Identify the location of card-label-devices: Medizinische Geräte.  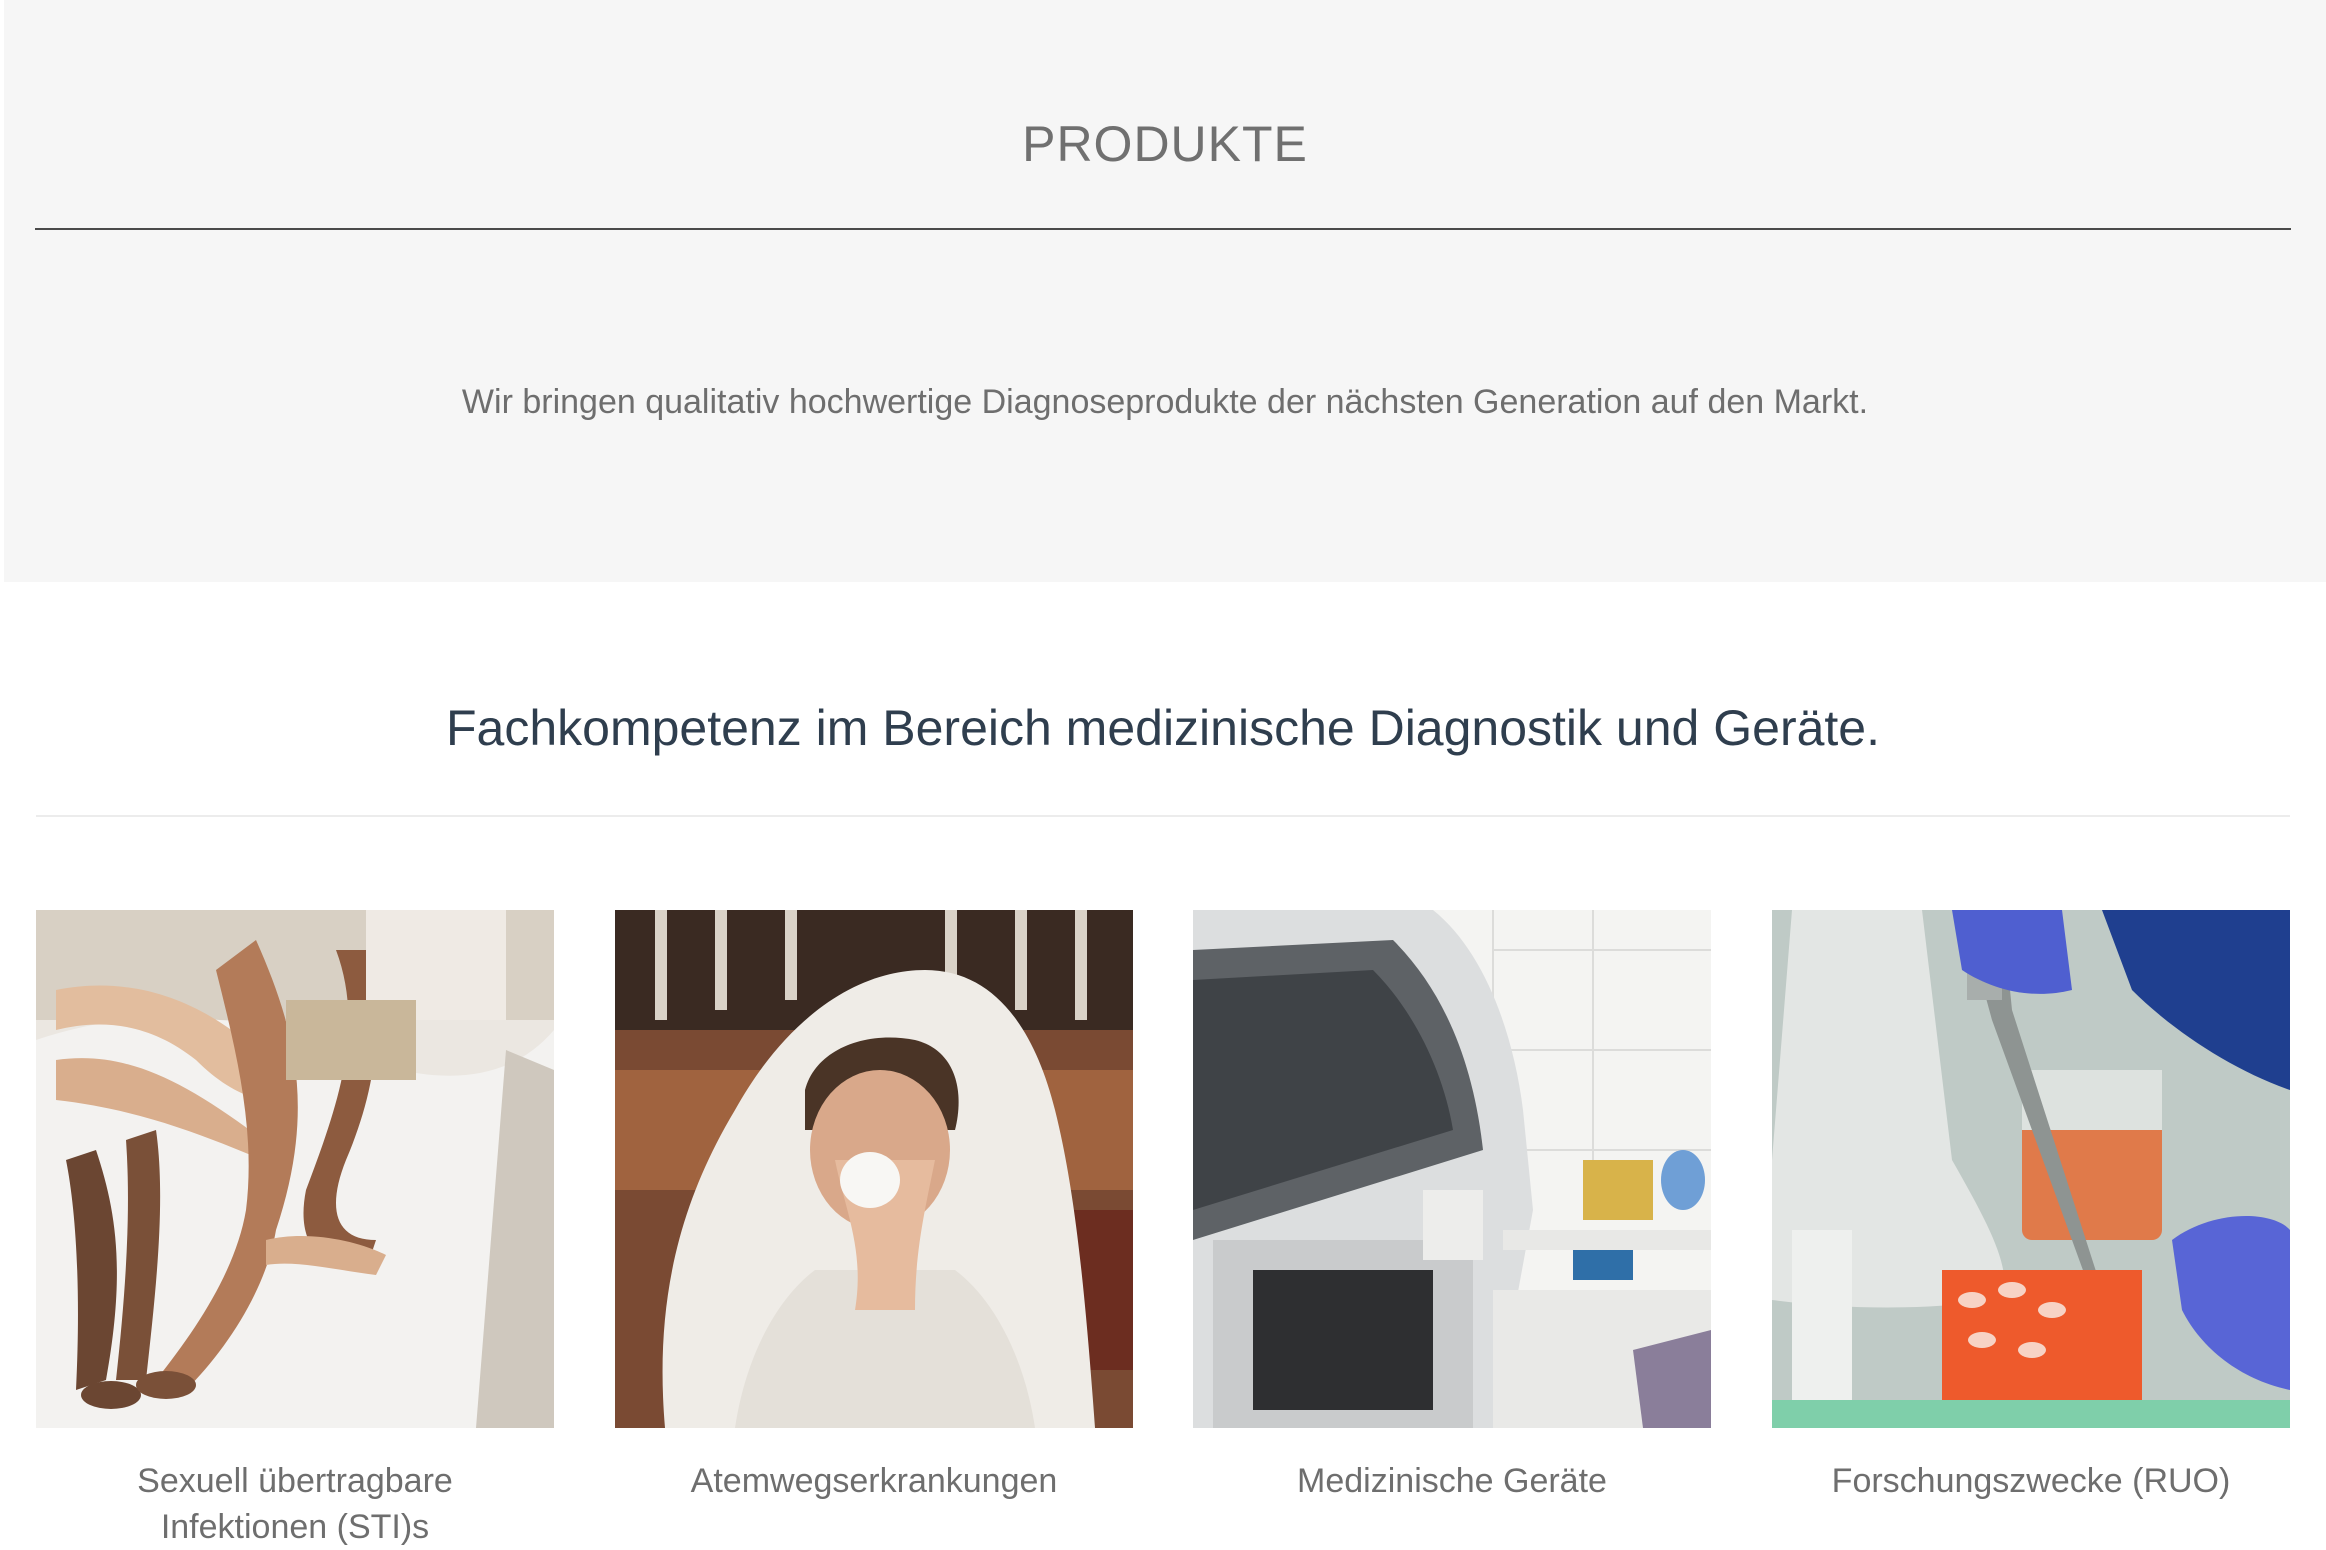
(1452, 1481).